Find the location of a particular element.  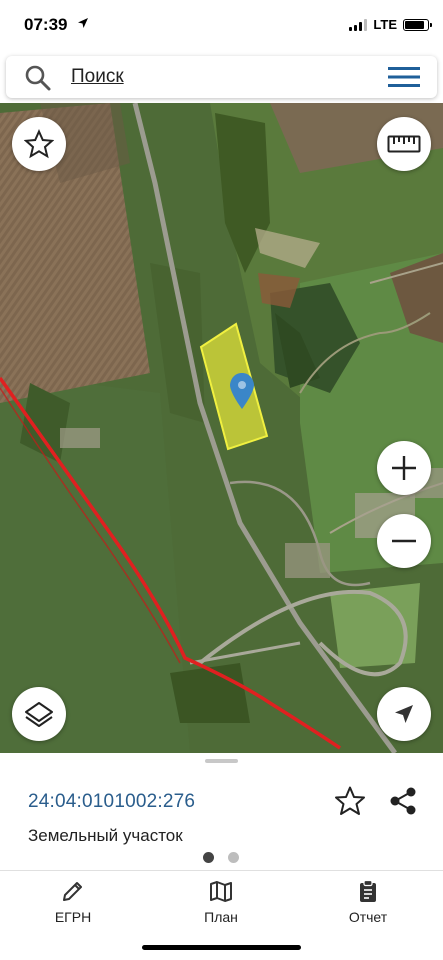

sheet-drag-handle is located at coordinates (221, 761).